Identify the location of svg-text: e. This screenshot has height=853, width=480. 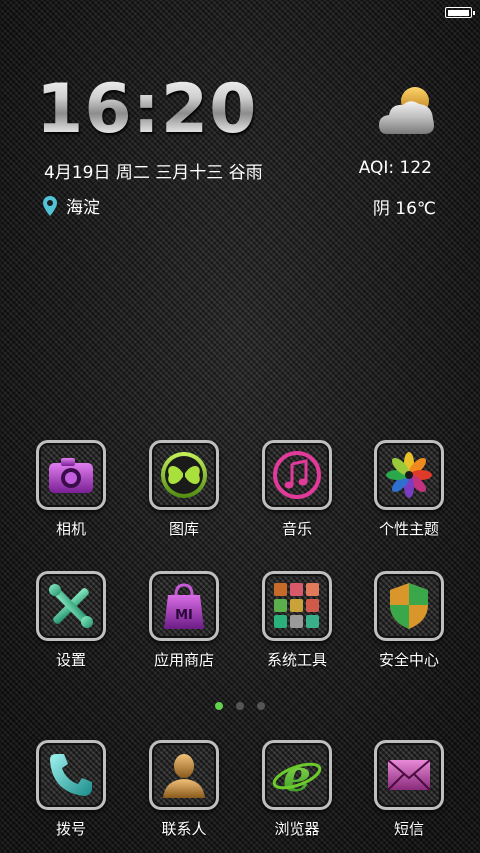
(297, 776).